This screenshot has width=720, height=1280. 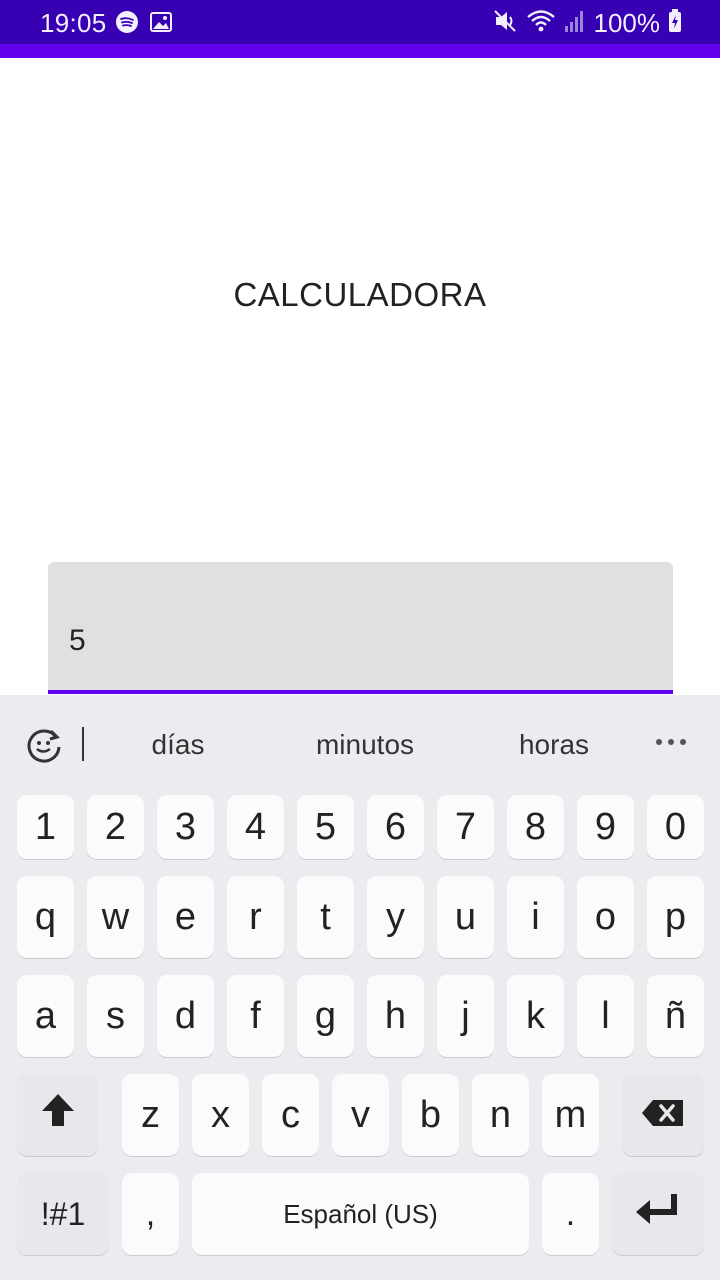 I want to click on key-4: 4, so click(x=255, y=827).